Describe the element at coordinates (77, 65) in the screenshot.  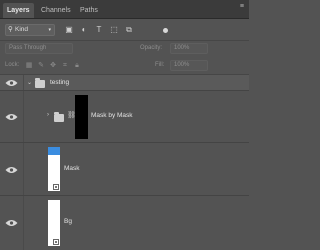
I see `lock-all-icon: 🔒︎` at that location.